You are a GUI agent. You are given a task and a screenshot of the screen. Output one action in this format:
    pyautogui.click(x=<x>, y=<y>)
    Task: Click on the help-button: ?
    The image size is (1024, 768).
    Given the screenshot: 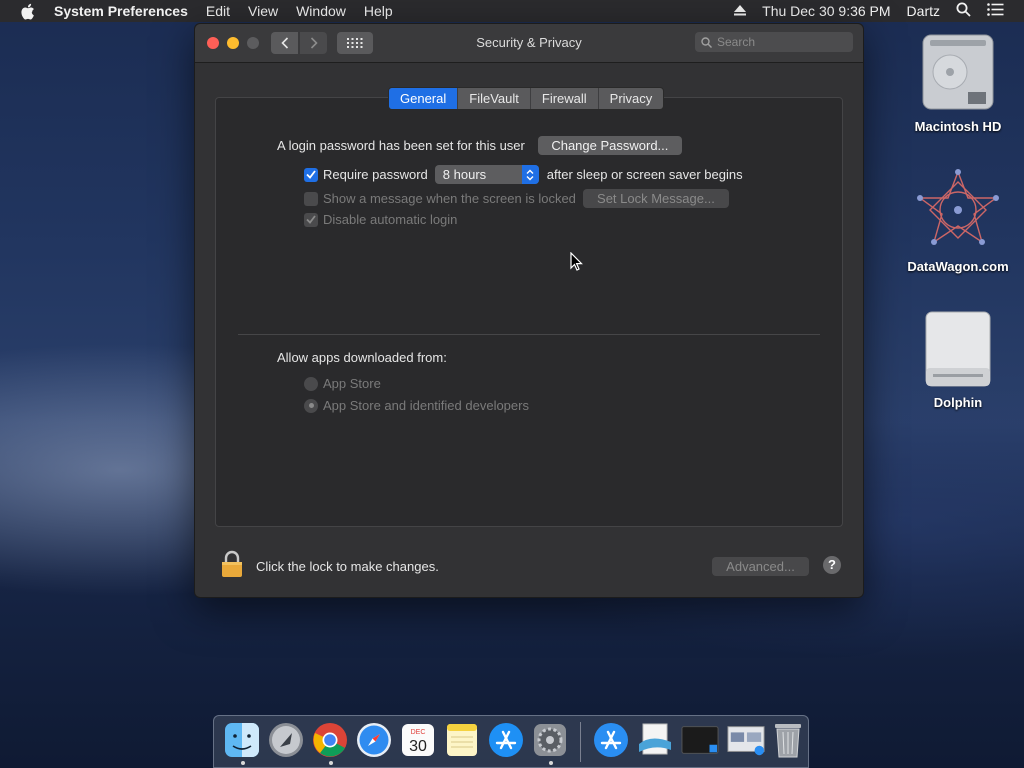 What is the action you would take?
    pyautogui.click(x=832, y=565)
    